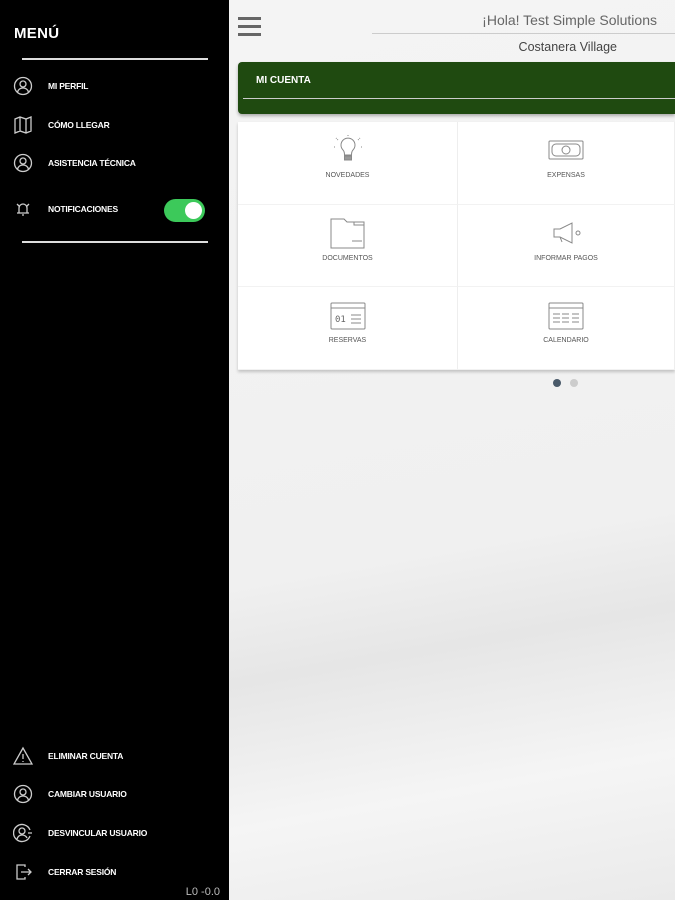 The image size is (675, 900). I want to click on map-icon, so click(23, 125).